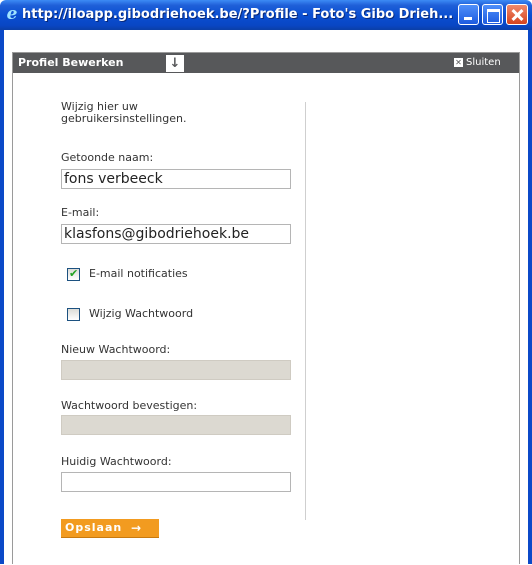 This screenshot has width=532, height=565. What do you see at coordinates (138, 274) in the screenshot?
I see `email-notifications-label: E-mail notificaties` at bounding box center [138, 274].